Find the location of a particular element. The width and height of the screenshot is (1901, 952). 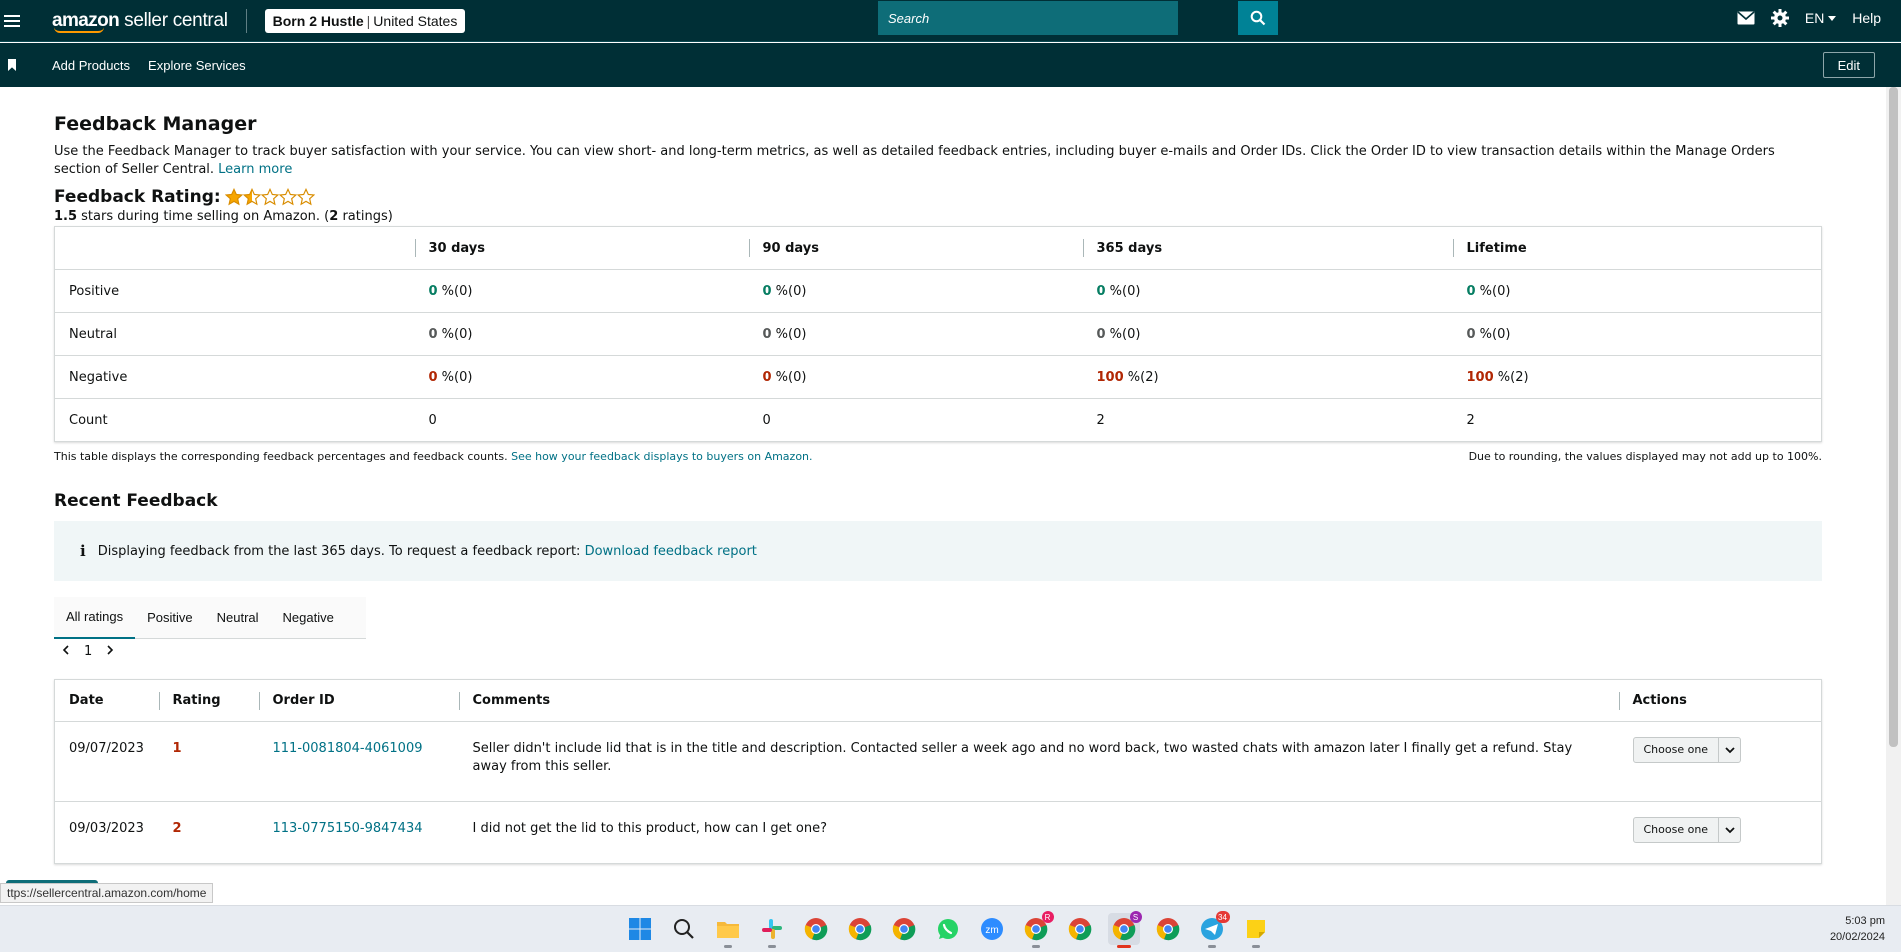

help-link: Help is located at coordinates (1866, 18).